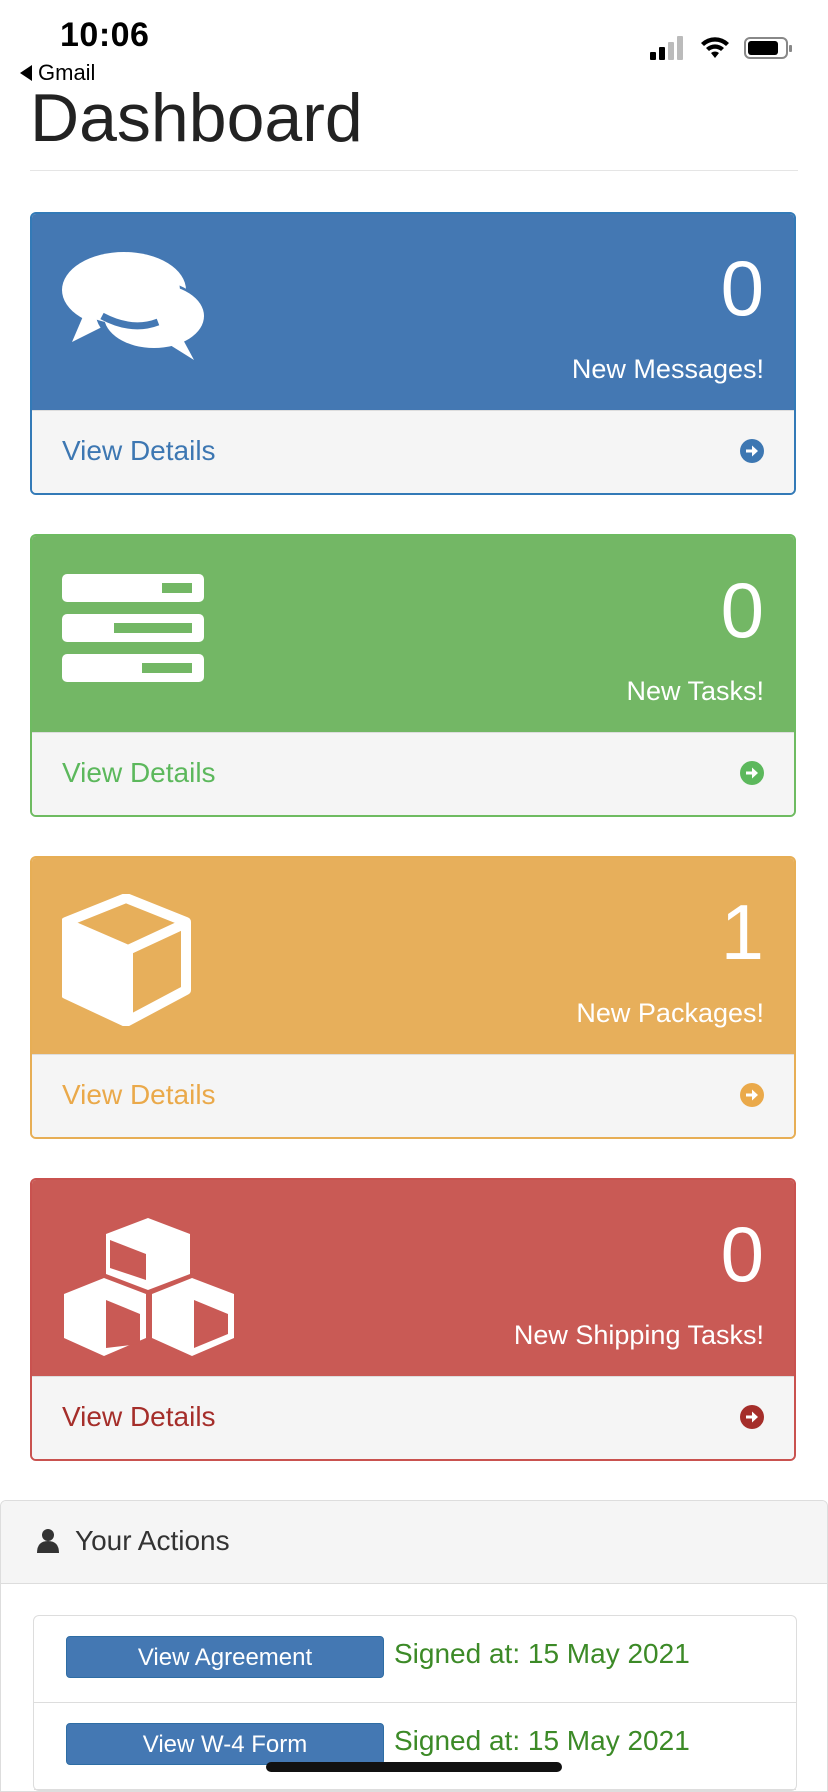  I want to click on title-divider, so click(414, 170).